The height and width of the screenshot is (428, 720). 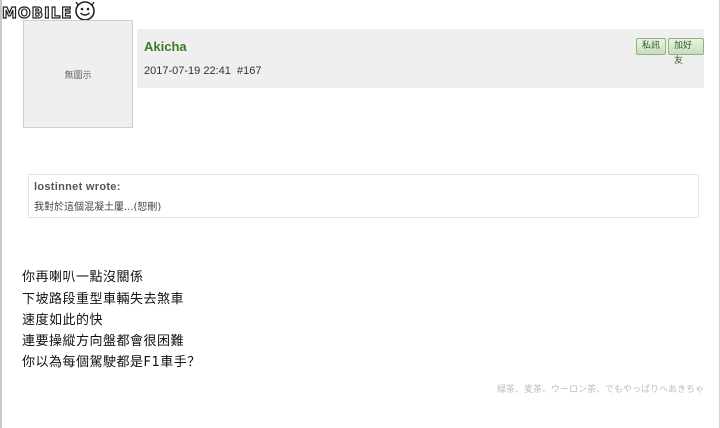 I want to click on post-body-line: 你再喇叭一點沒關係, so click(x=83, y=277).